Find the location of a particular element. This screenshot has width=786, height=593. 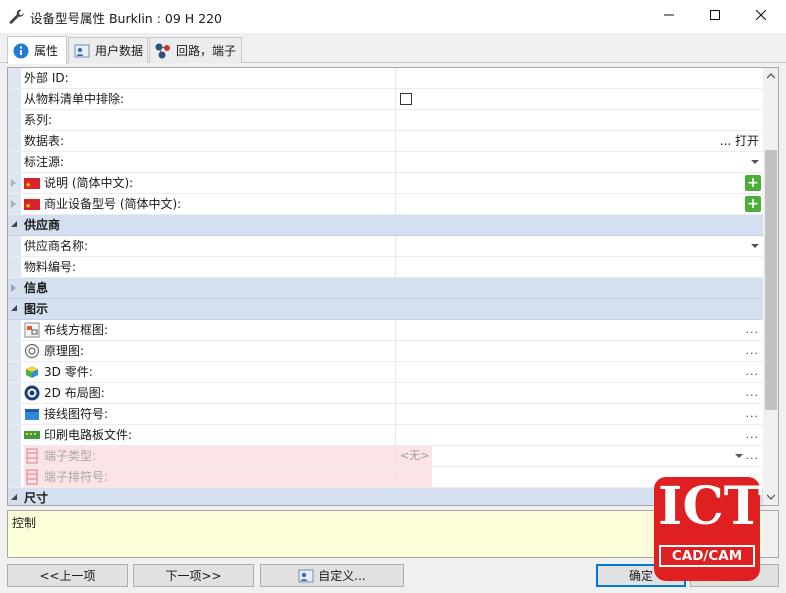

minimize-button is located at coordinates (669, 15).